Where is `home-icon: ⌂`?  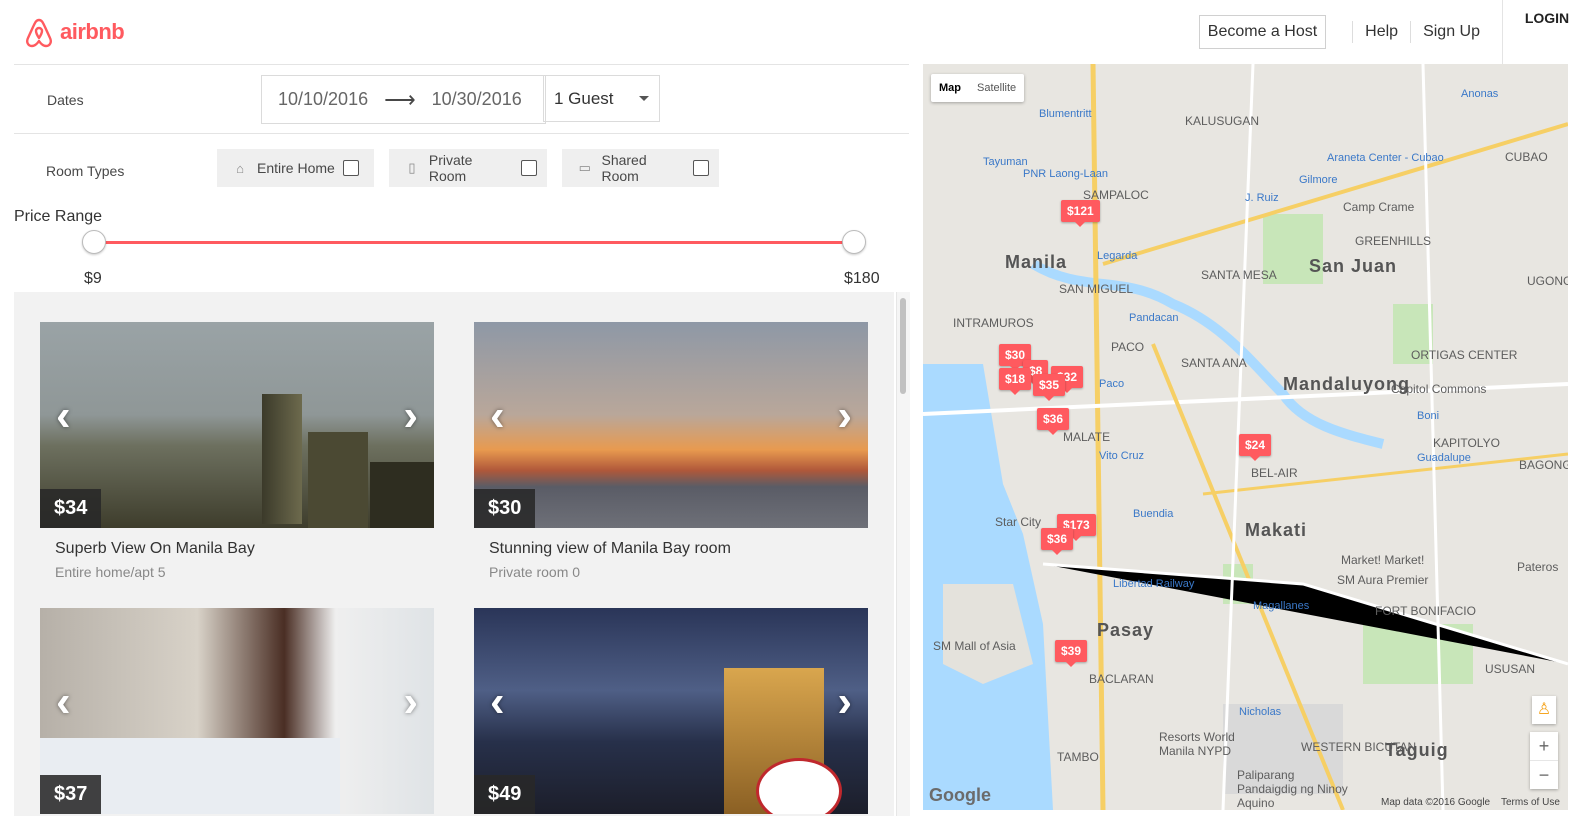 home-icon: ⌂ is located at coordinates (240, 168).